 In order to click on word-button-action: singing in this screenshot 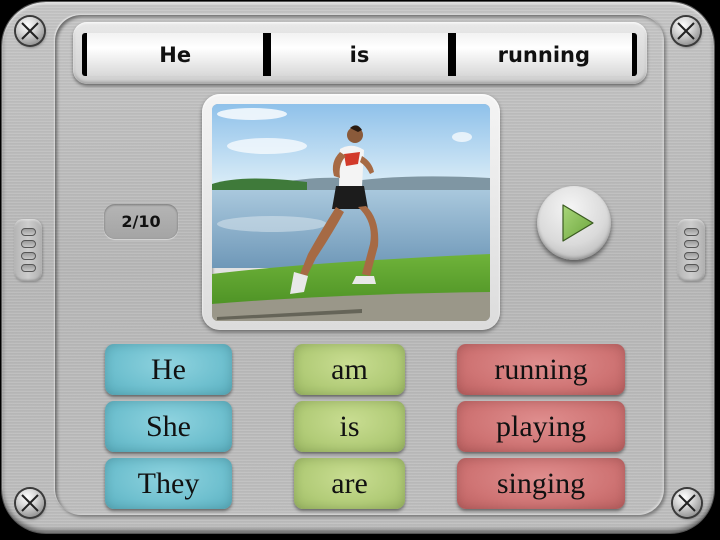, I will do `click(541, 483)`.